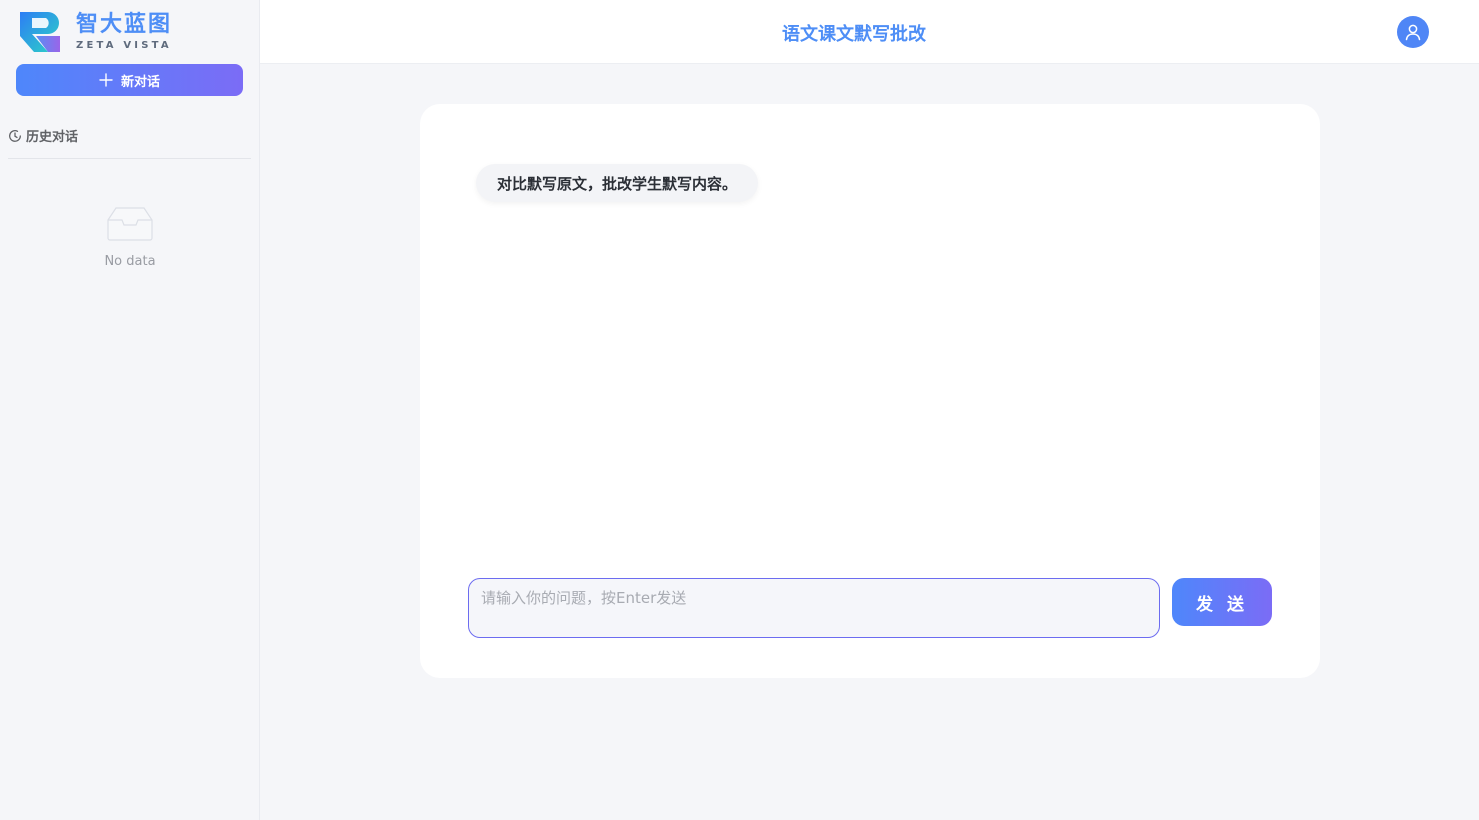 The height and width of the screenshot is (820, 1479). What do you see at coordinates (814, 608) in the screenshot?
I see `chat-input` at bounding box center [814, 608].